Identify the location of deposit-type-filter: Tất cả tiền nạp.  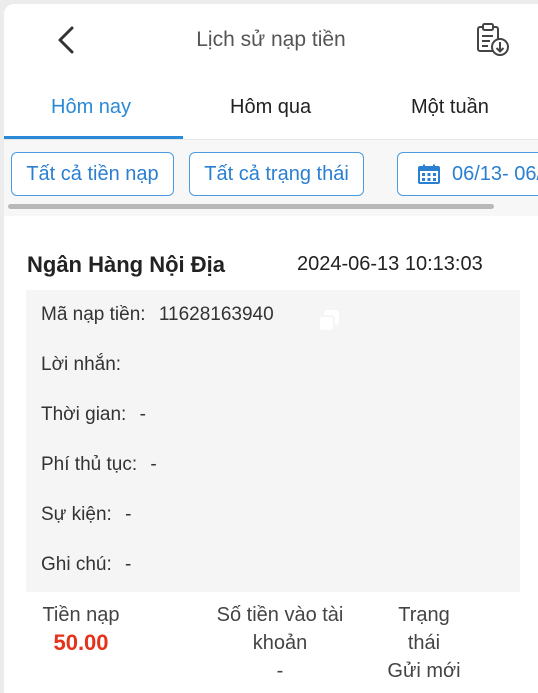
(92, 174).